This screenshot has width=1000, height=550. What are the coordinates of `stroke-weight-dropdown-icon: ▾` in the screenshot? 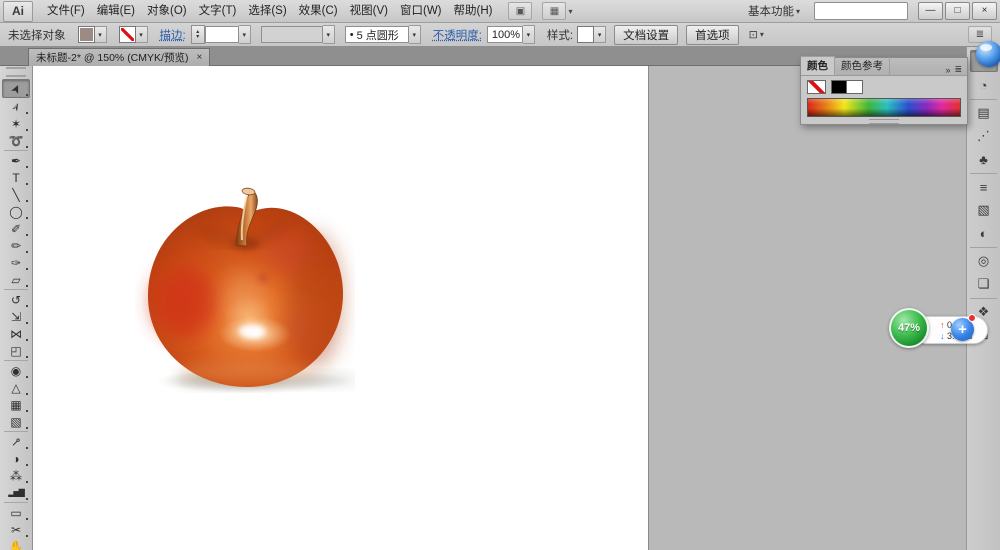 It's located at (244, 34).